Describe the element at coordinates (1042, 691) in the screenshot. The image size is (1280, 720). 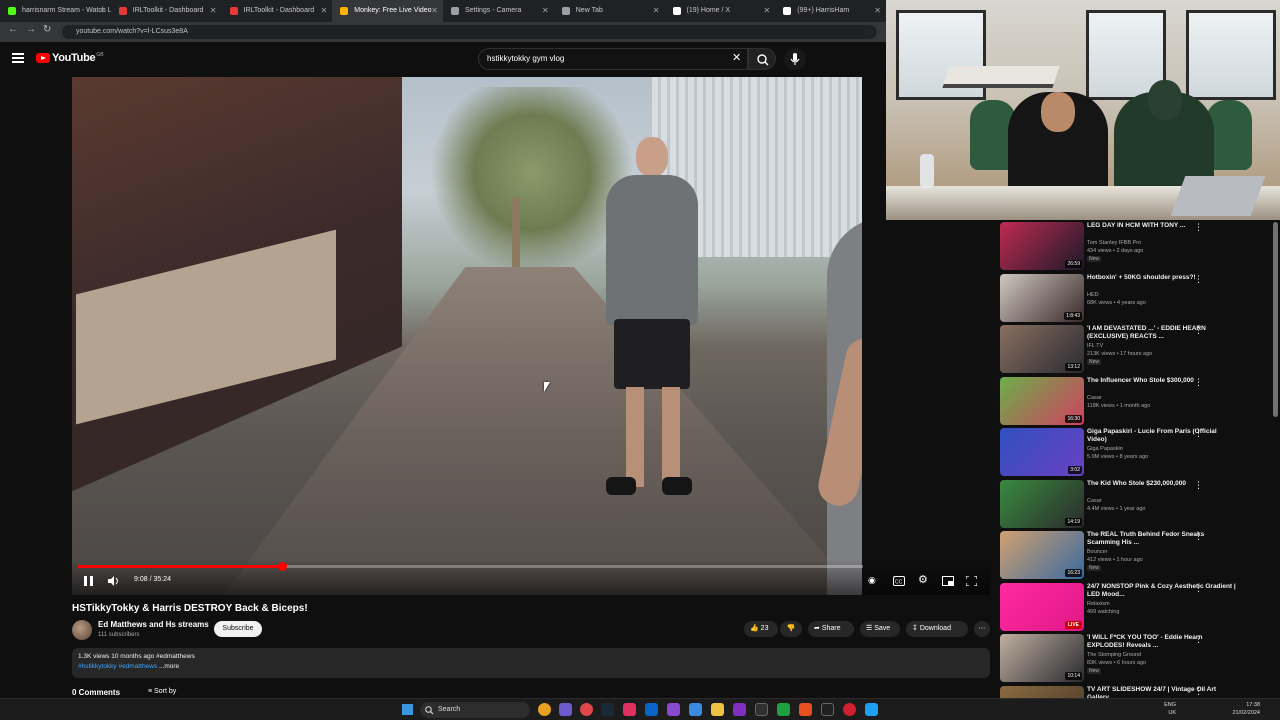
I see `recommendation-thumbnail` at that location.